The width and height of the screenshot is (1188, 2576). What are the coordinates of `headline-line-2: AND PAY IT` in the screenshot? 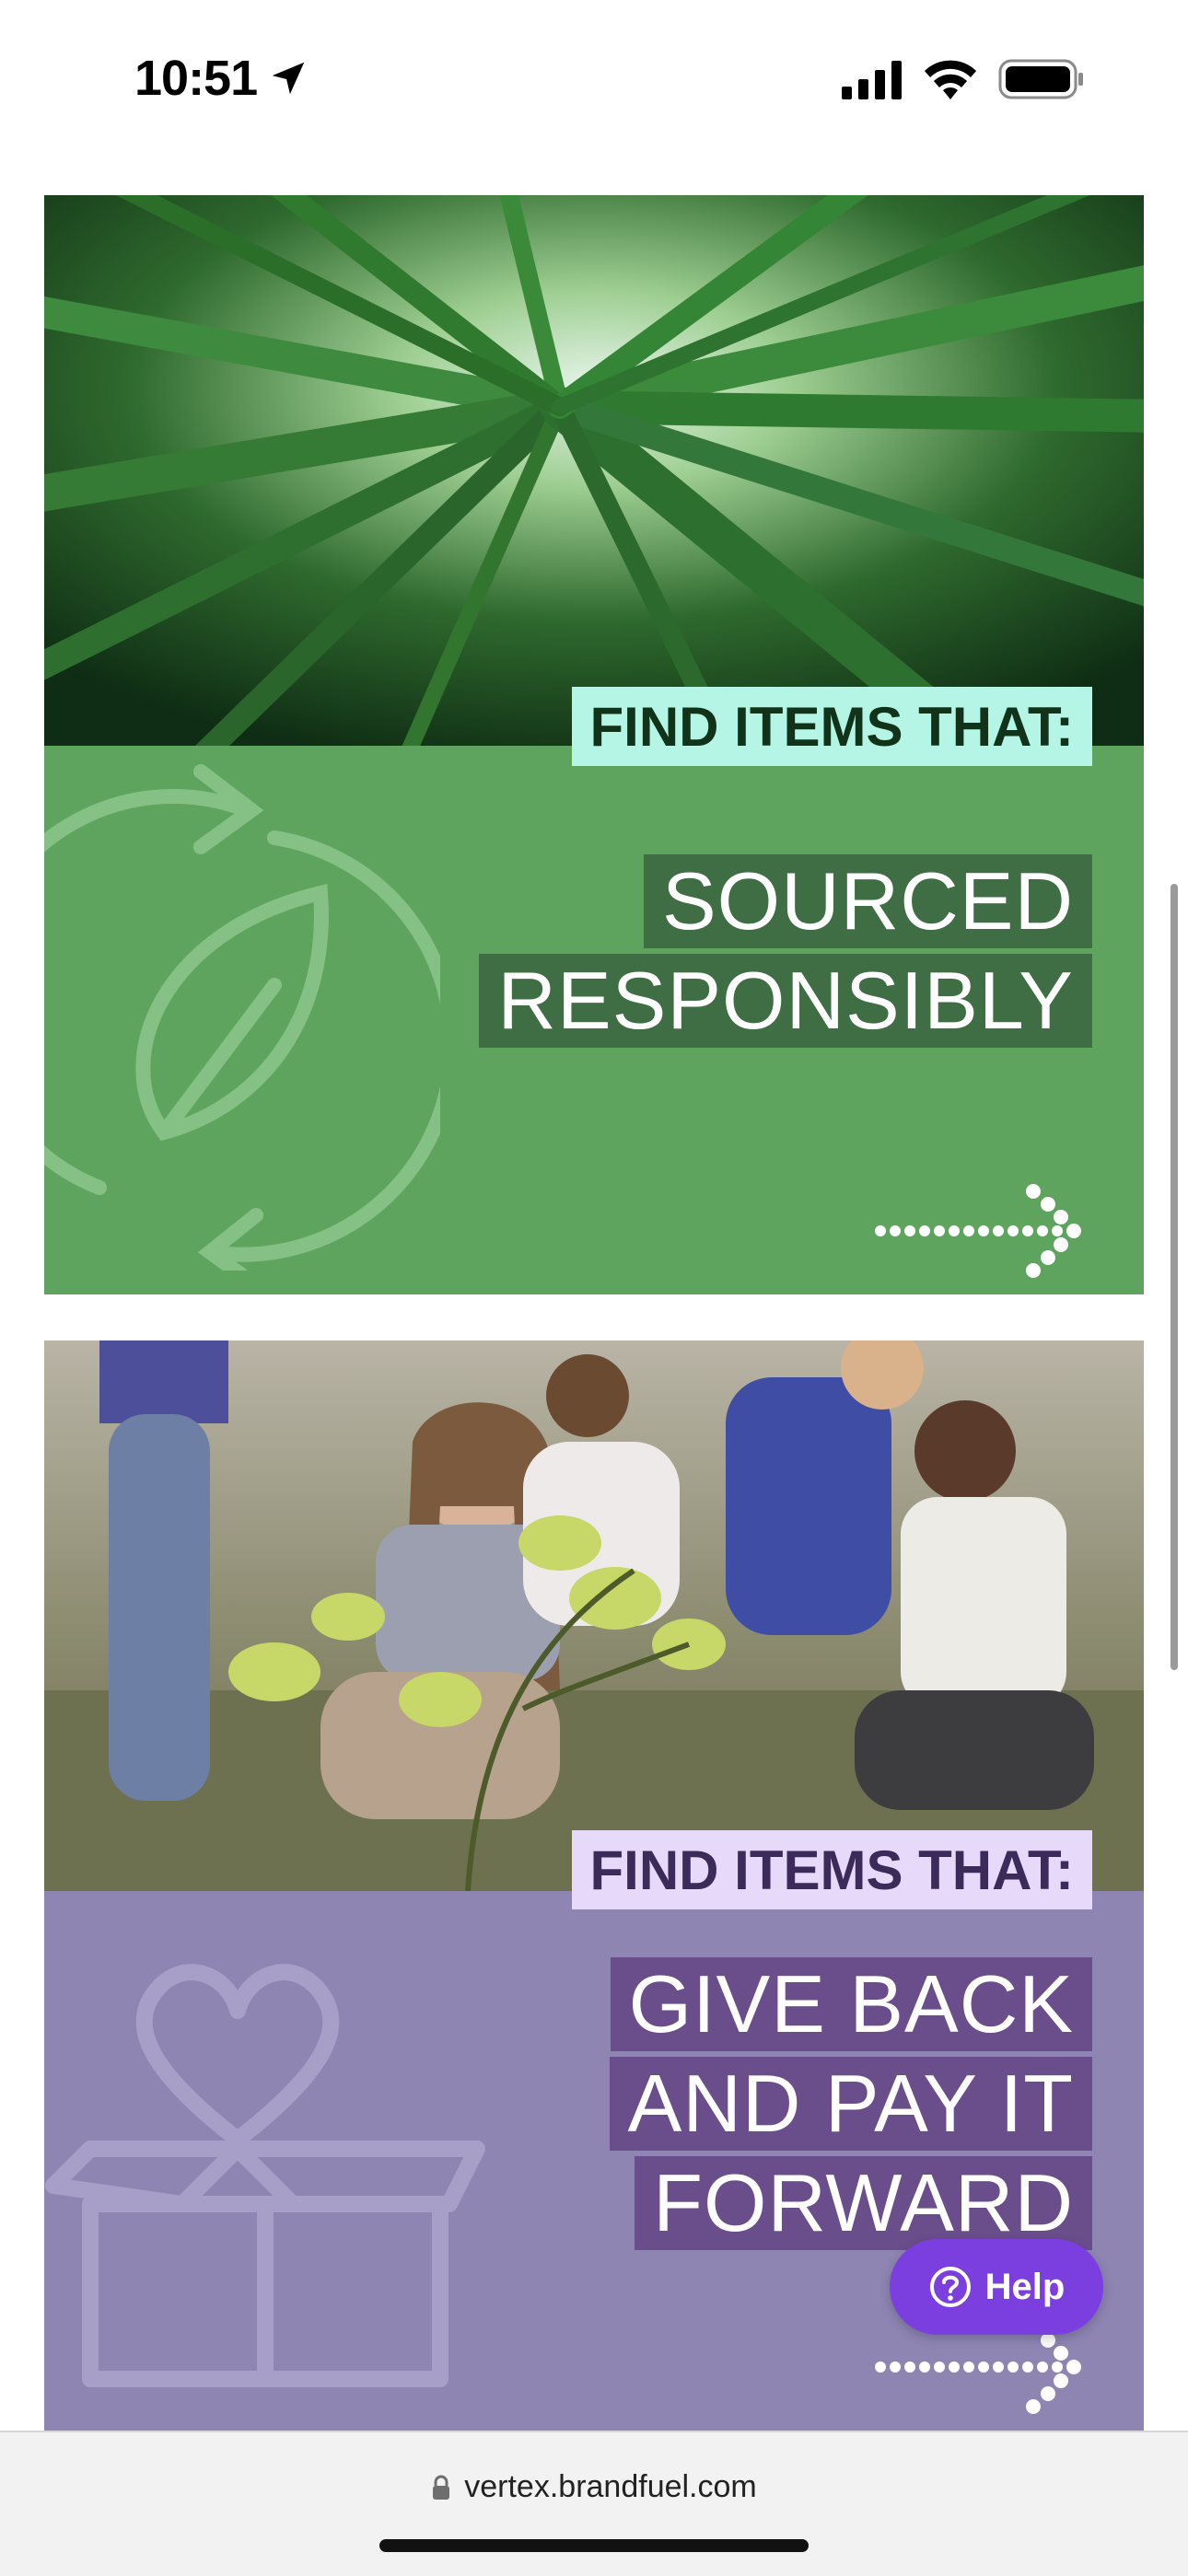 It's located at (850, 2104).